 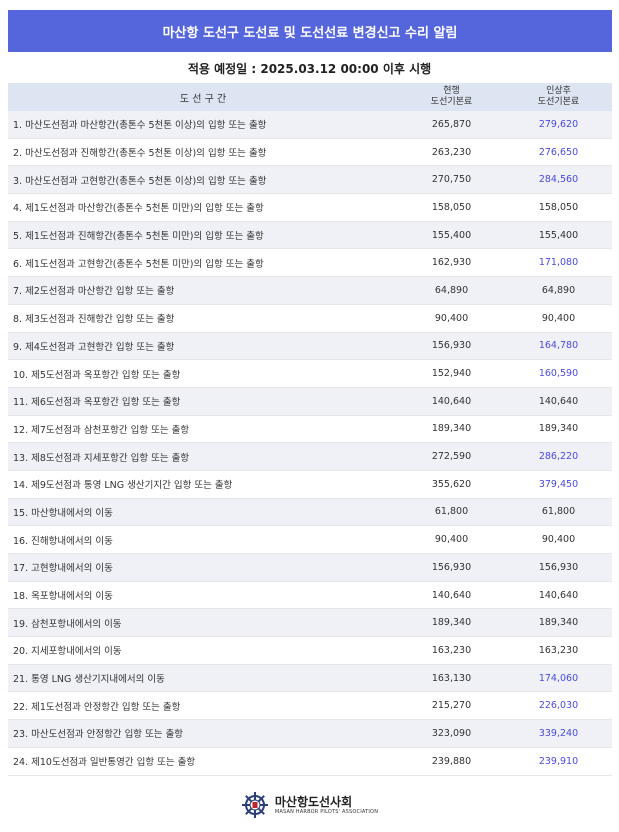 I want to click on row-current-fee: 270,750, so click(x=451, y=180).